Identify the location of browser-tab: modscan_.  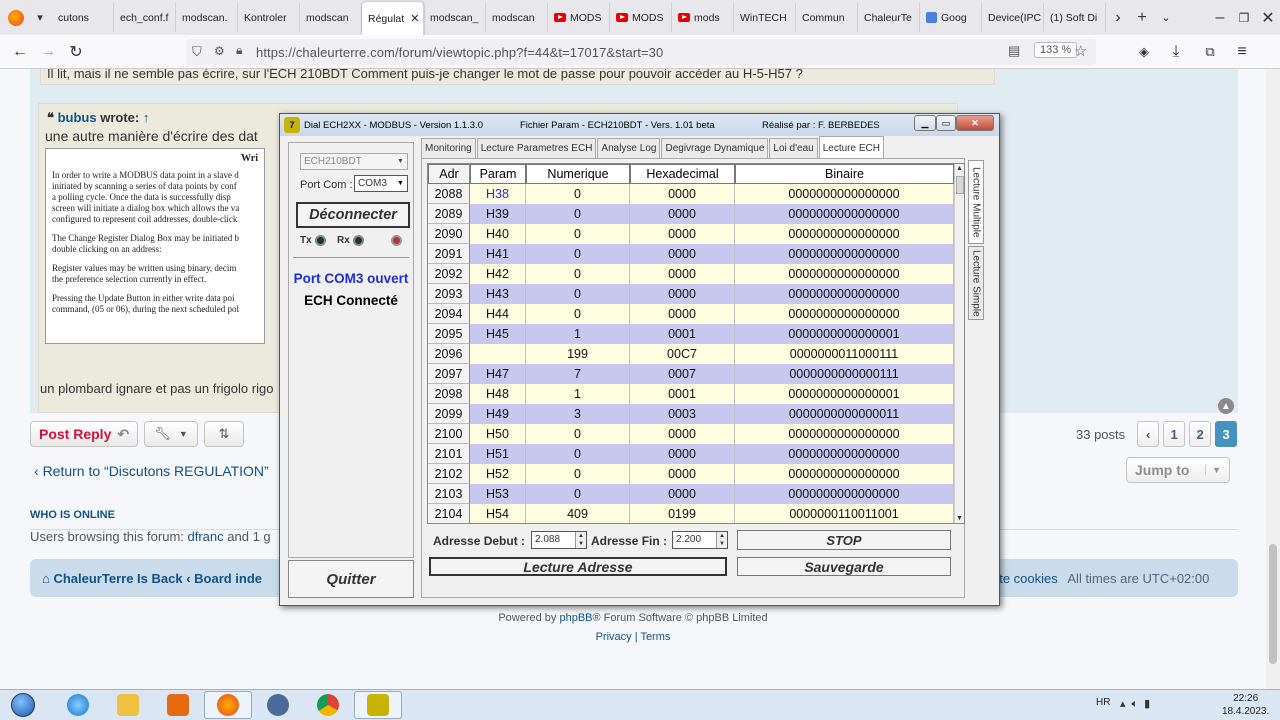
(455, 17).